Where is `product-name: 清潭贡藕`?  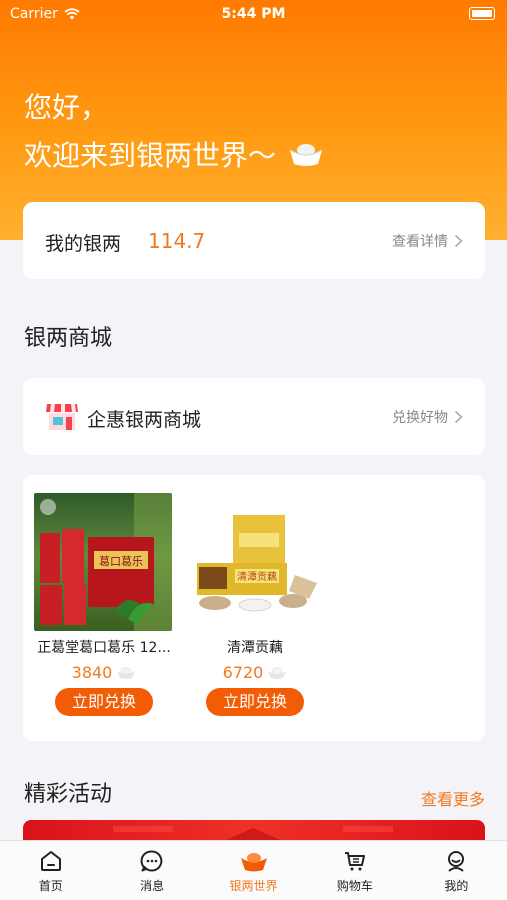
product-name: 清潭贡藕 is located at coordinates (255, 648).